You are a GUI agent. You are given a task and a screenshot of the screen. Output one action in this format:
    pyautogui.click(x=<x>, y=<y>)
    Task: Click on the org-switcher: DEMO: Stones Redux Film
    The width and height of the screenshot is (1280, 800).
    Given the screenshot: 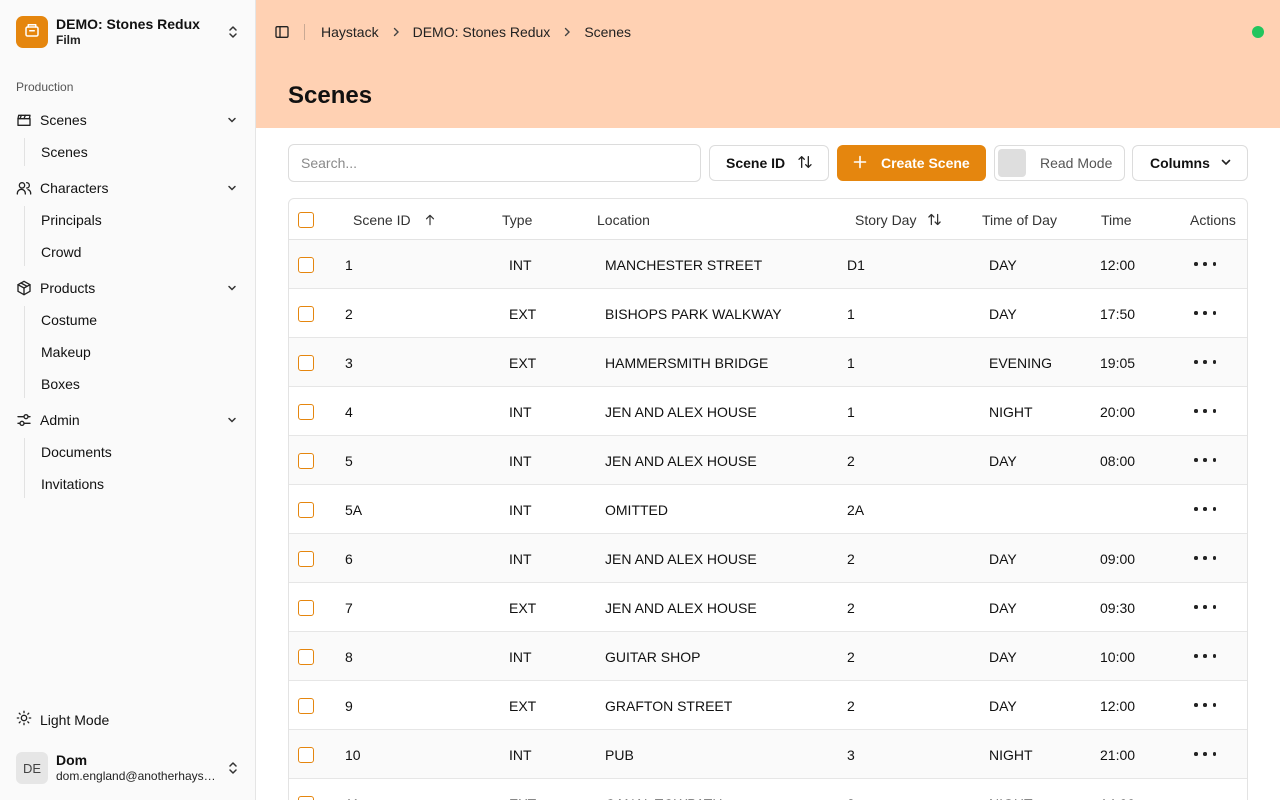 What is the action you would take?
    pyautogui.click(x=128, y=32)
    